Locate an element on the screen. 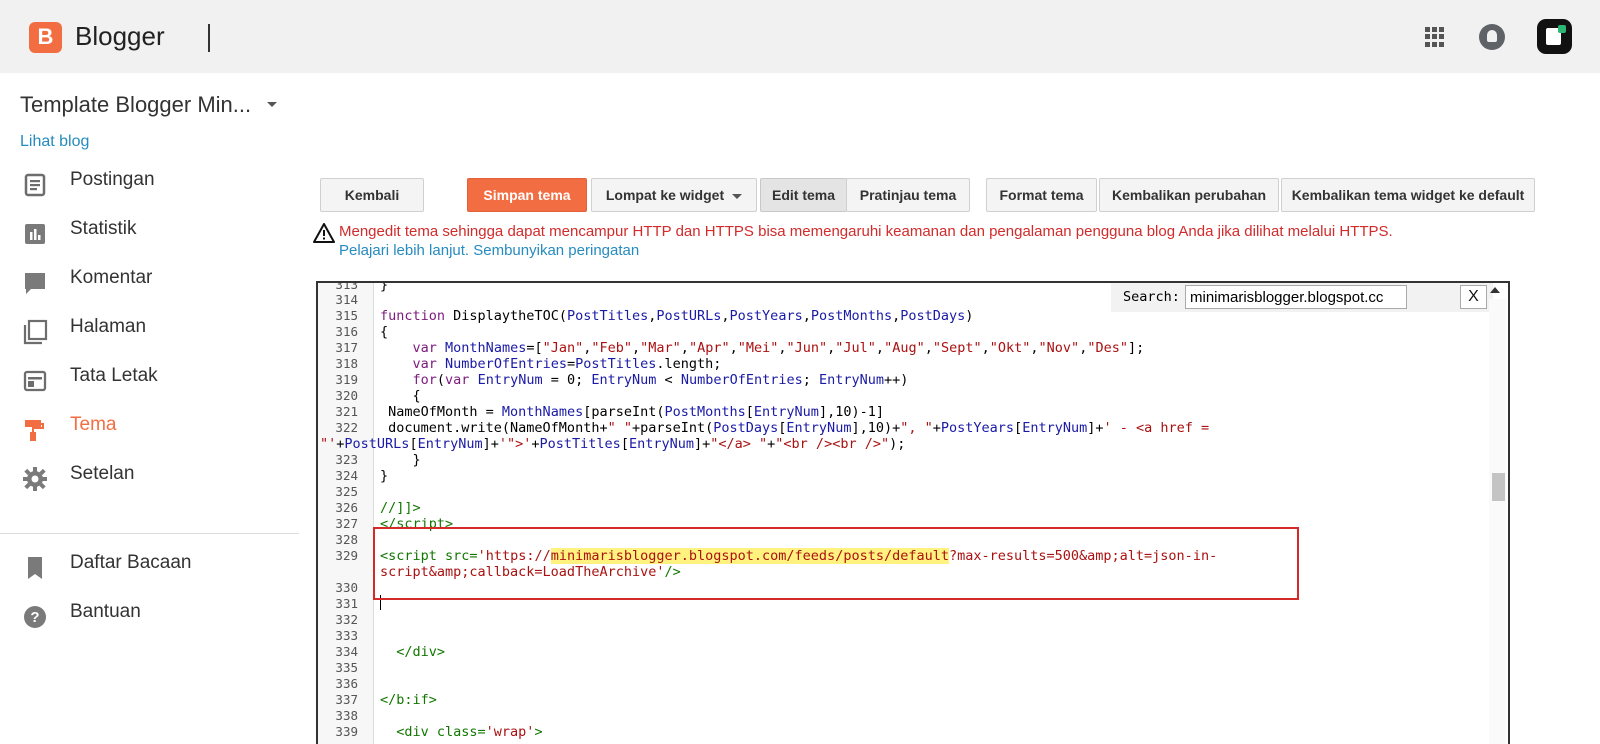  hide-warning-link: Sembunyikan peringatan is located at coordinates (556, 250).